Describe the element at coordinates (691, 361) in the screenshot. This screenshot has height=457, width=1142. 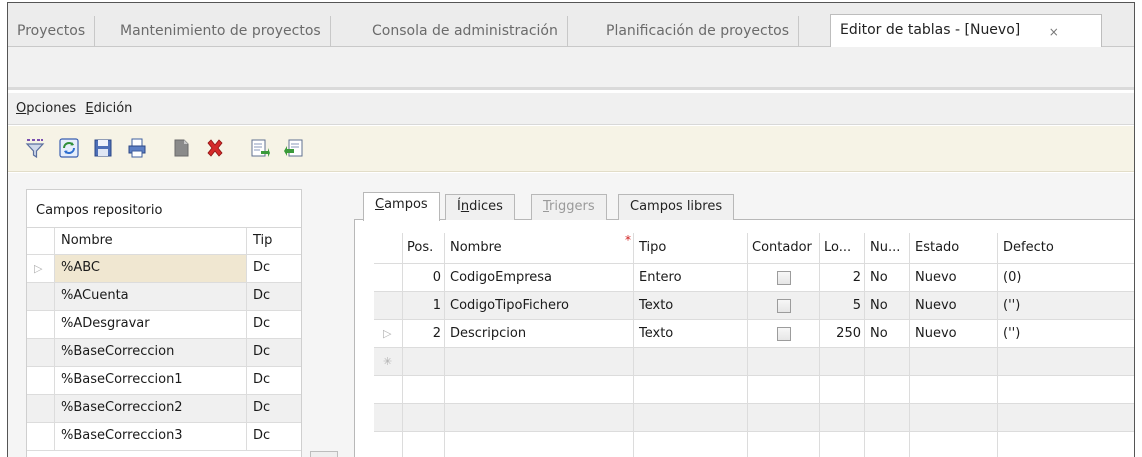
I see `cell-tipo` at that location.